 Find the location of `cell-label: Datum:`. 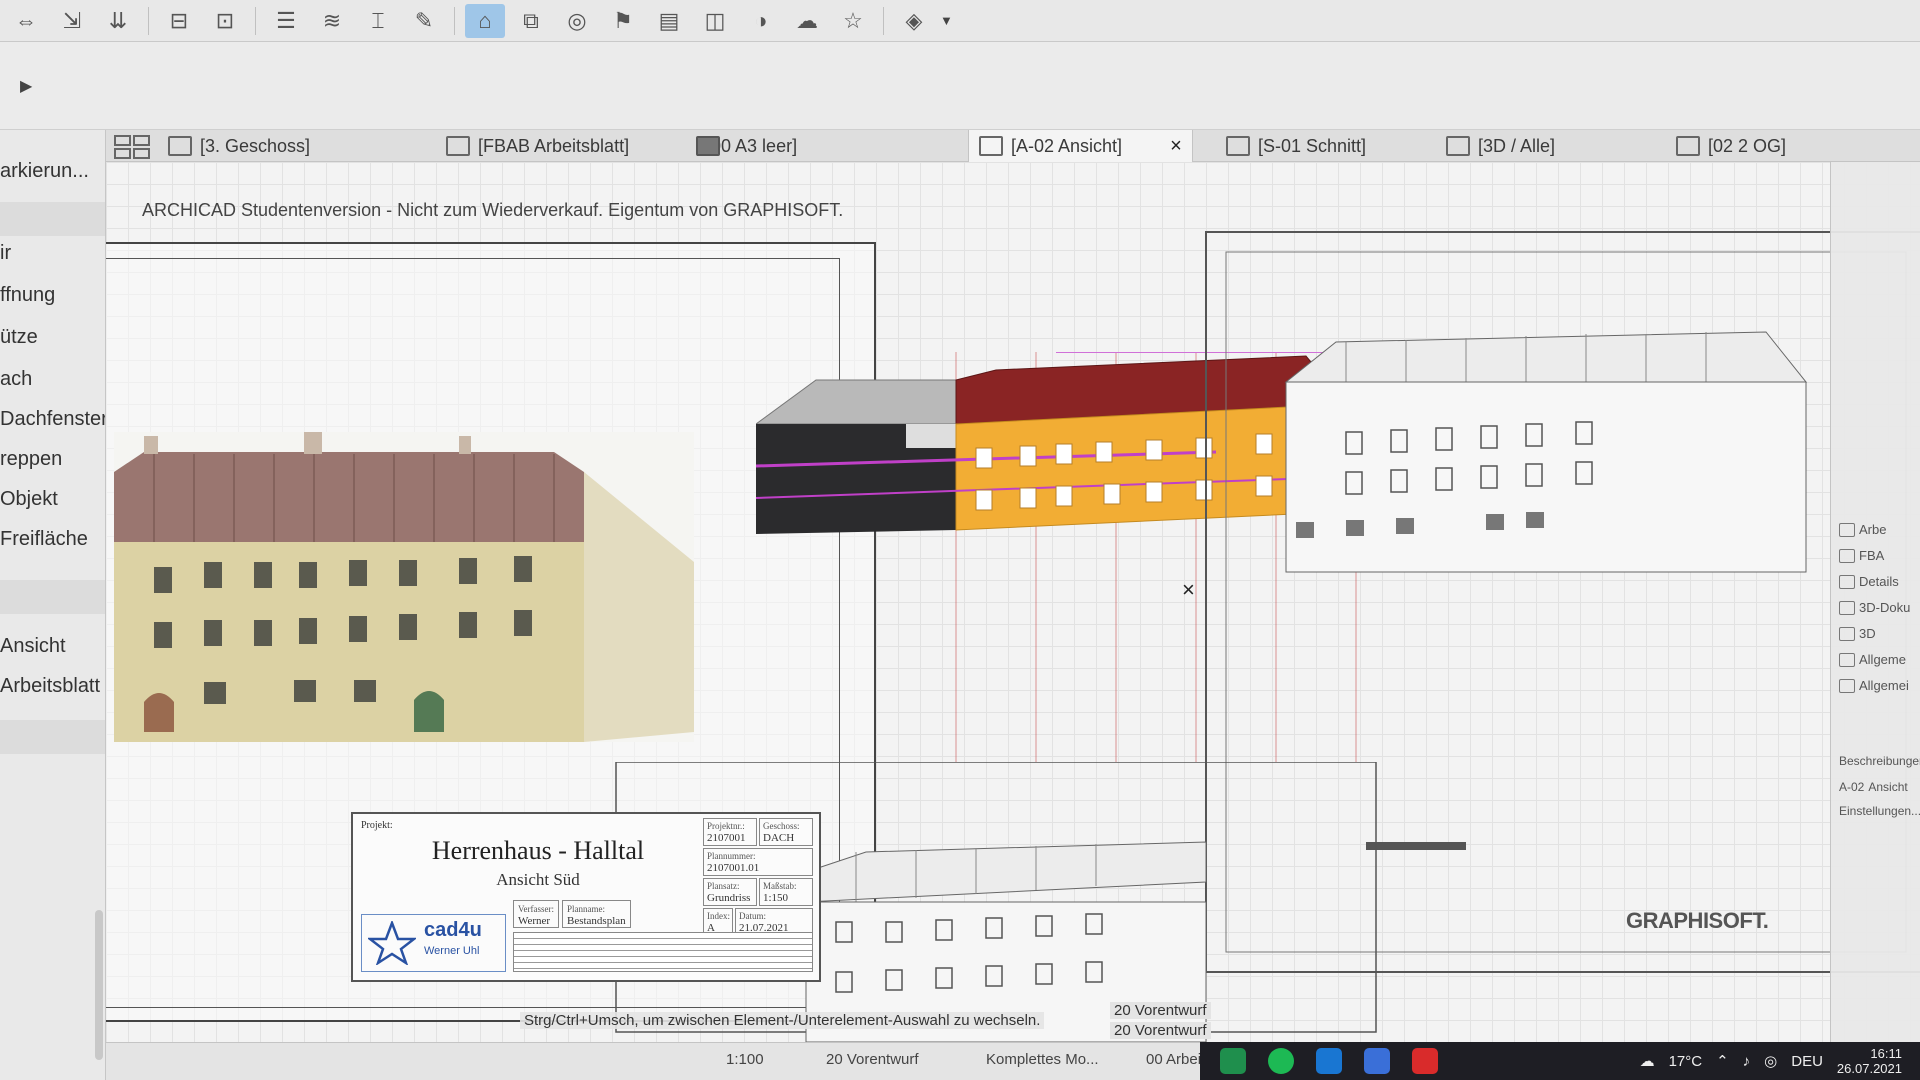

cell-label: Datum: is located at coordinates (752, 916).